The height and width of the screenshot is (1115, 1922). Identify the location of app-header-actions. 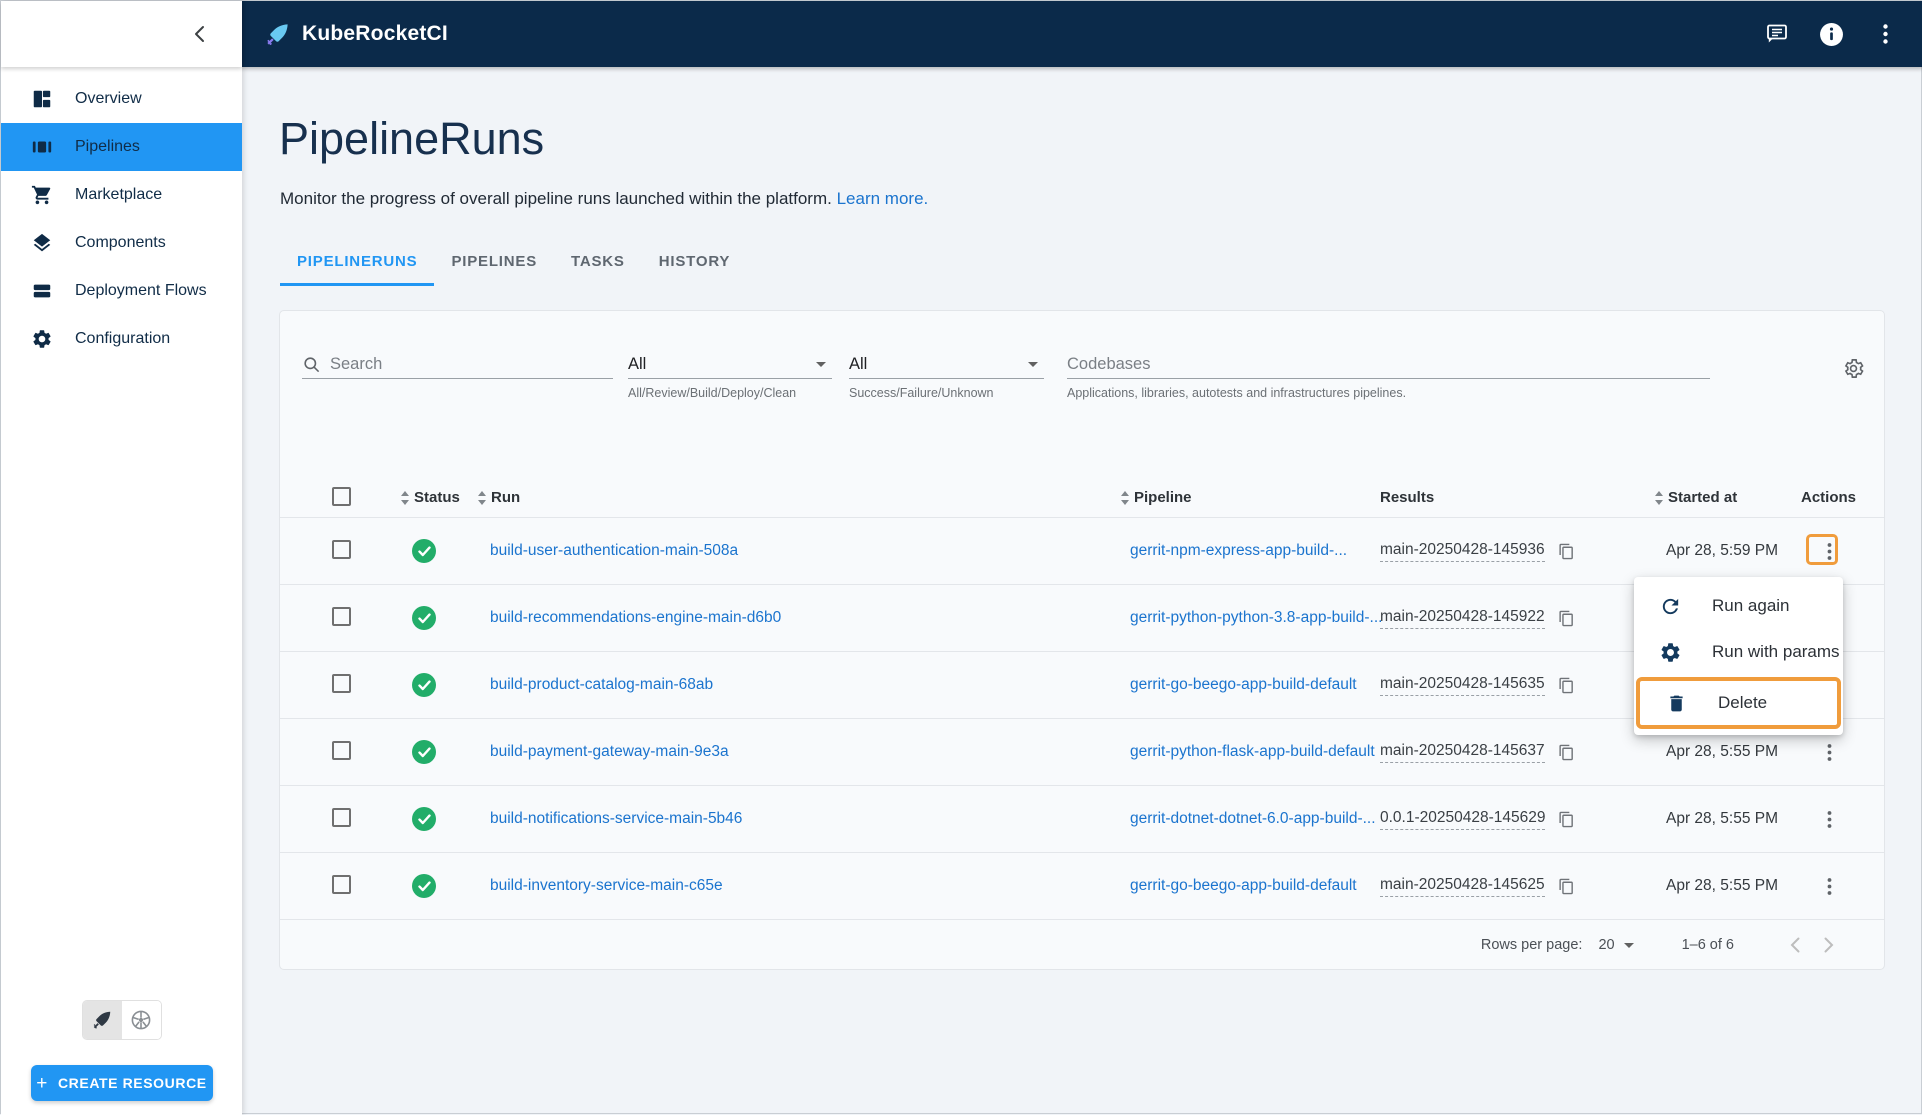
(1831, 34).